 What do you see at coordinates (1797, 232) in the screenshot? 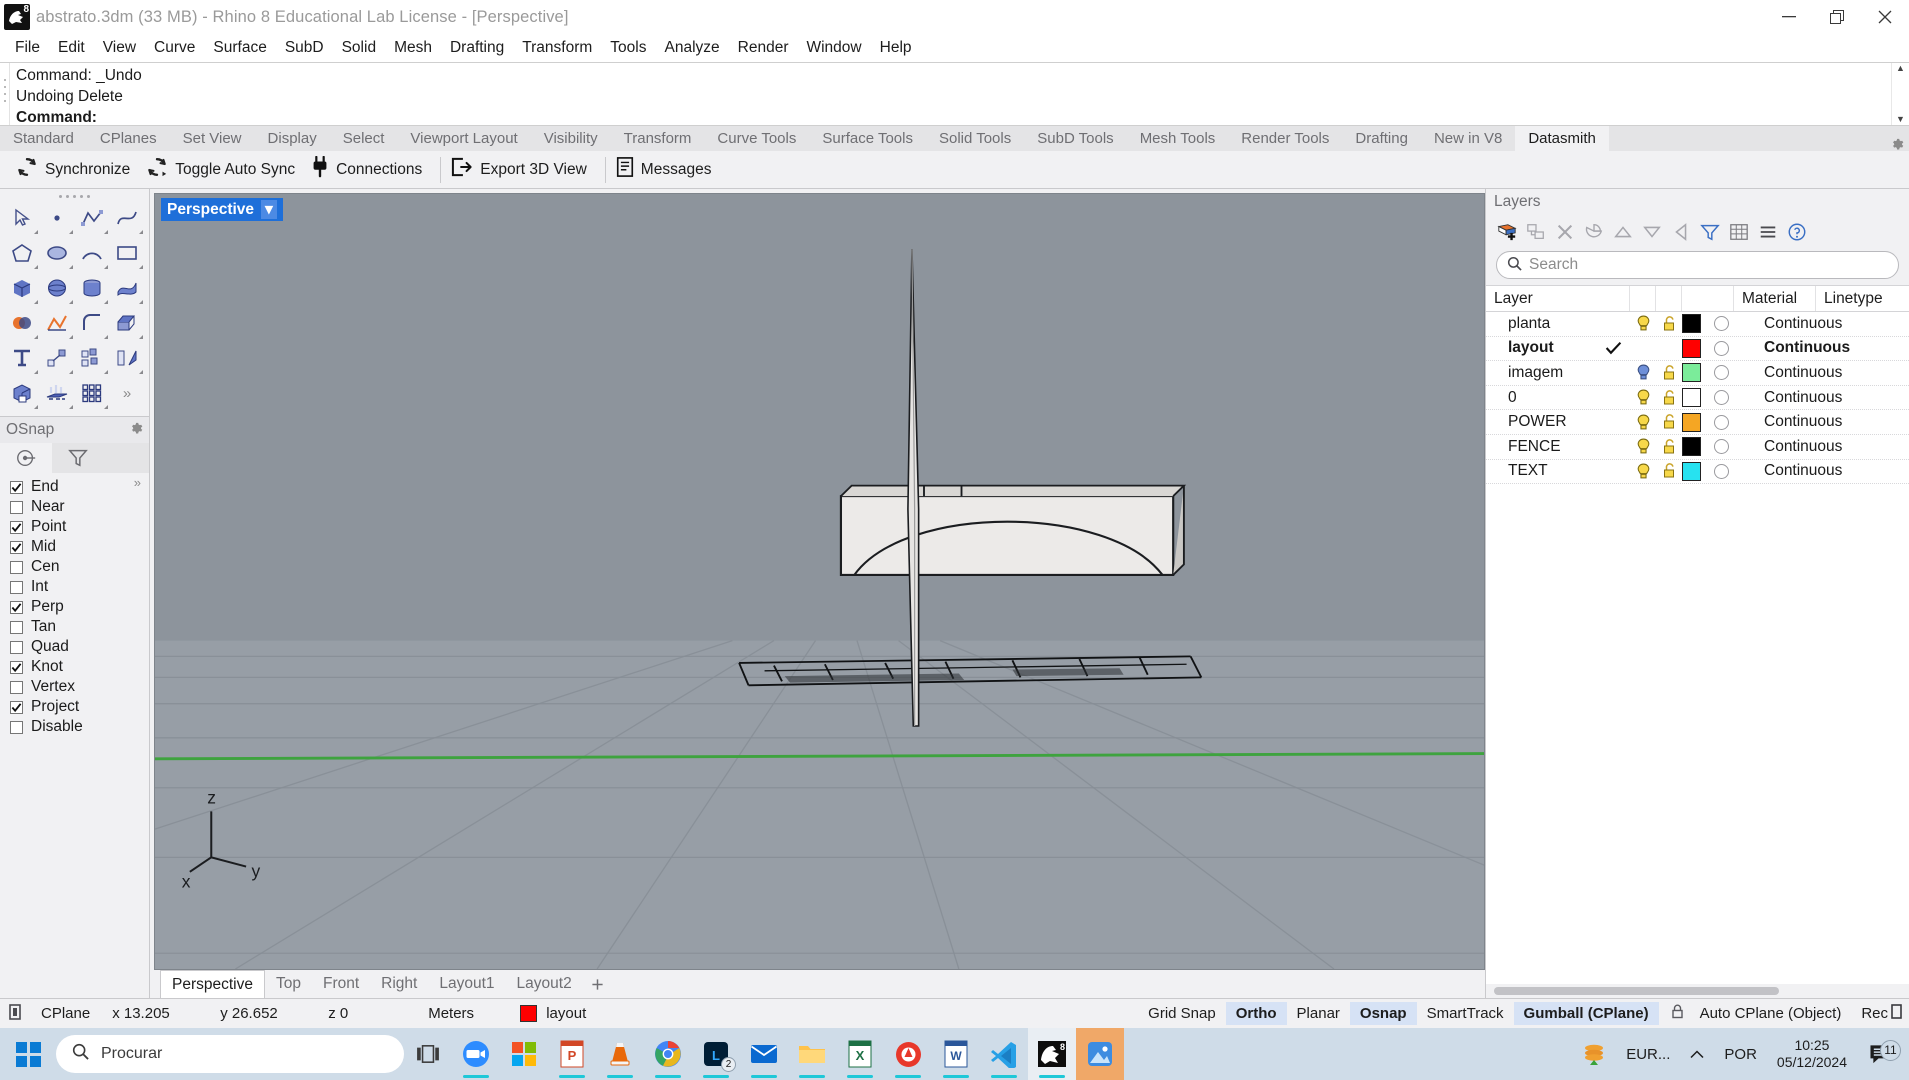
I see `help-icon` at bounding box center [1797, 232].